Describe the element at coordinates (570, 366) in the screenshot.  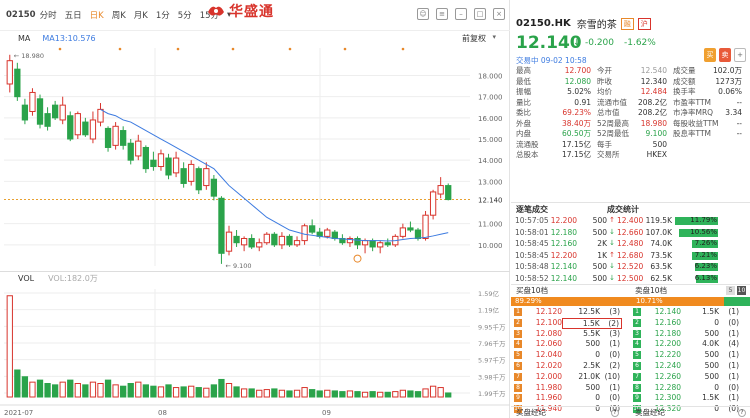
I see `bid-level: 6 12.020 2.5K (2)` at that location.